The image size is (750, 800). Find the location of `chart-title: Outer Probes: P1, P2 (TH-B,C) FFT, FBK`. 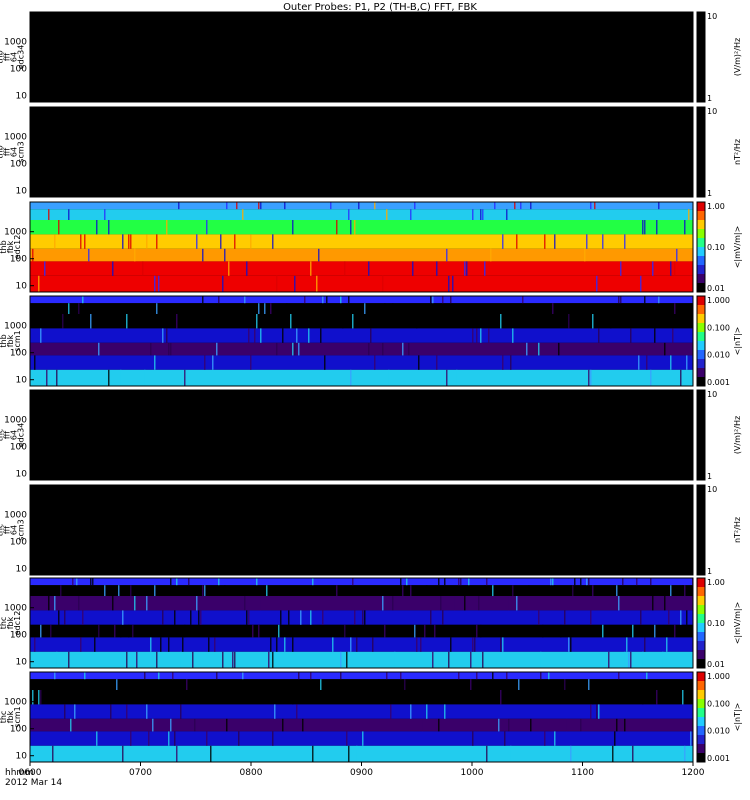

chart-title: Outer Probes: P1, P2 (TH-B,C) FFT, FBK is located at coordinates (380, 7).